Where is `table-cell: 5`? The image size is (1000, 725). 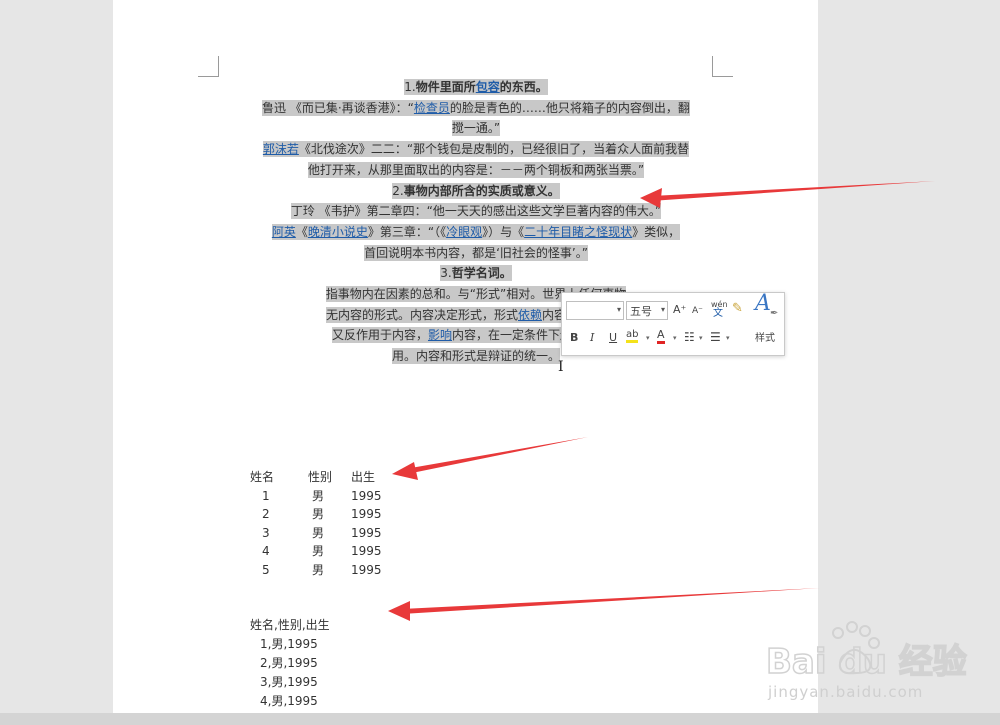
table-cell: 5 is located at coordinates (266, 569).